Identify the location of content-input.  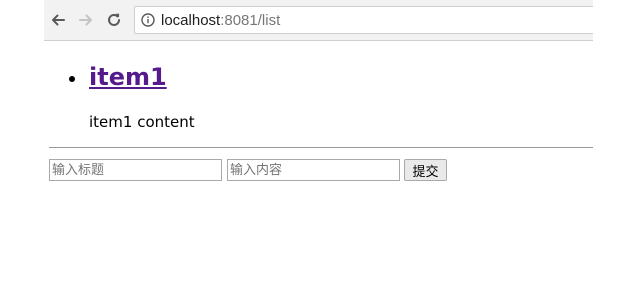
(313, 170).